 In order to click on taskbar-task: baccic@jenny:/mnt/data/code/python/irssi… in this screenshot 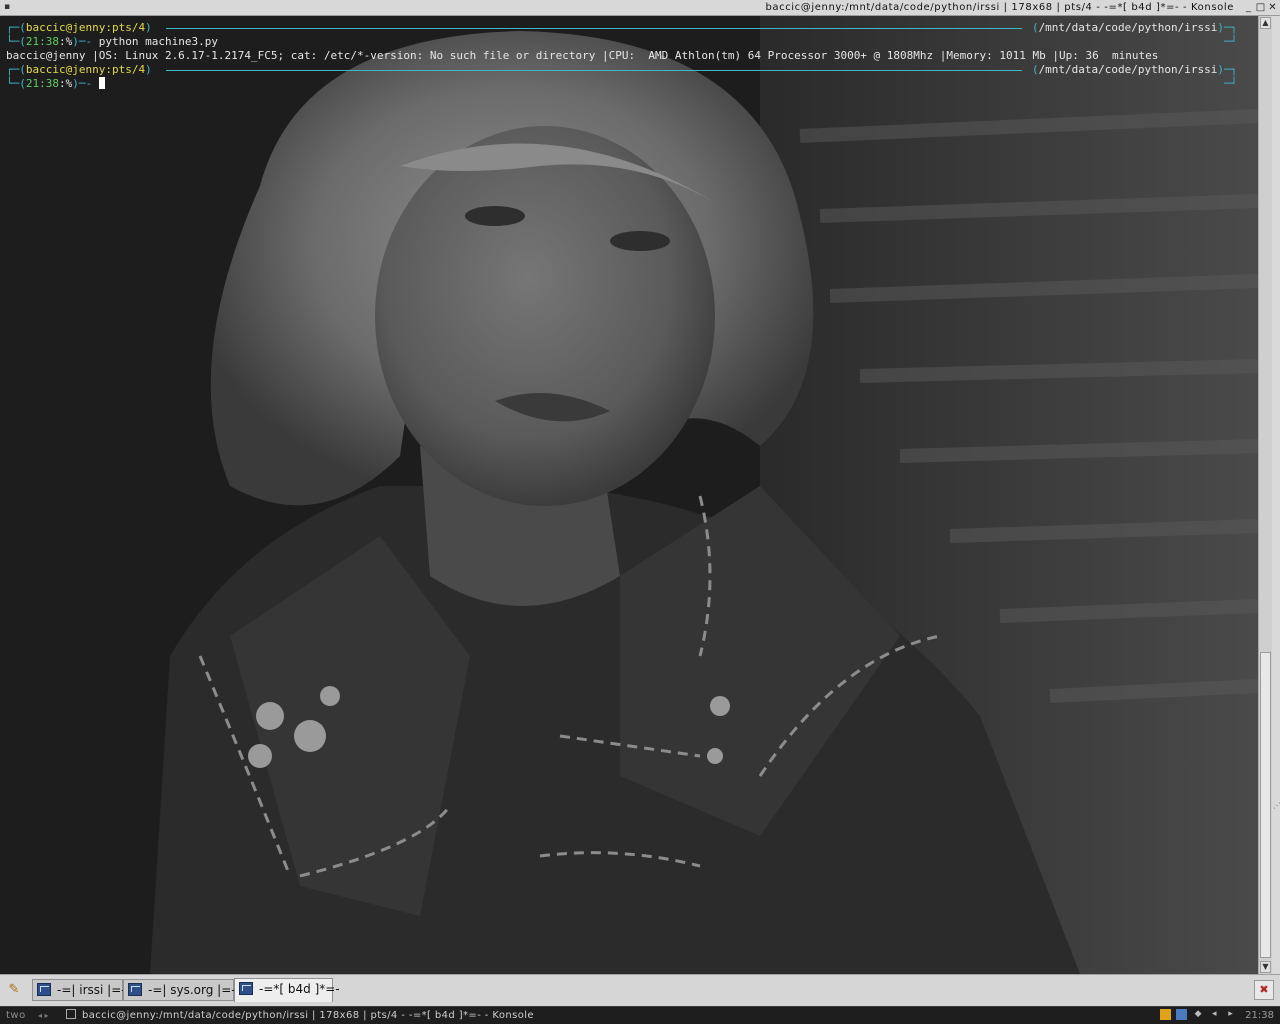, I will do `click(300, 1015)`.